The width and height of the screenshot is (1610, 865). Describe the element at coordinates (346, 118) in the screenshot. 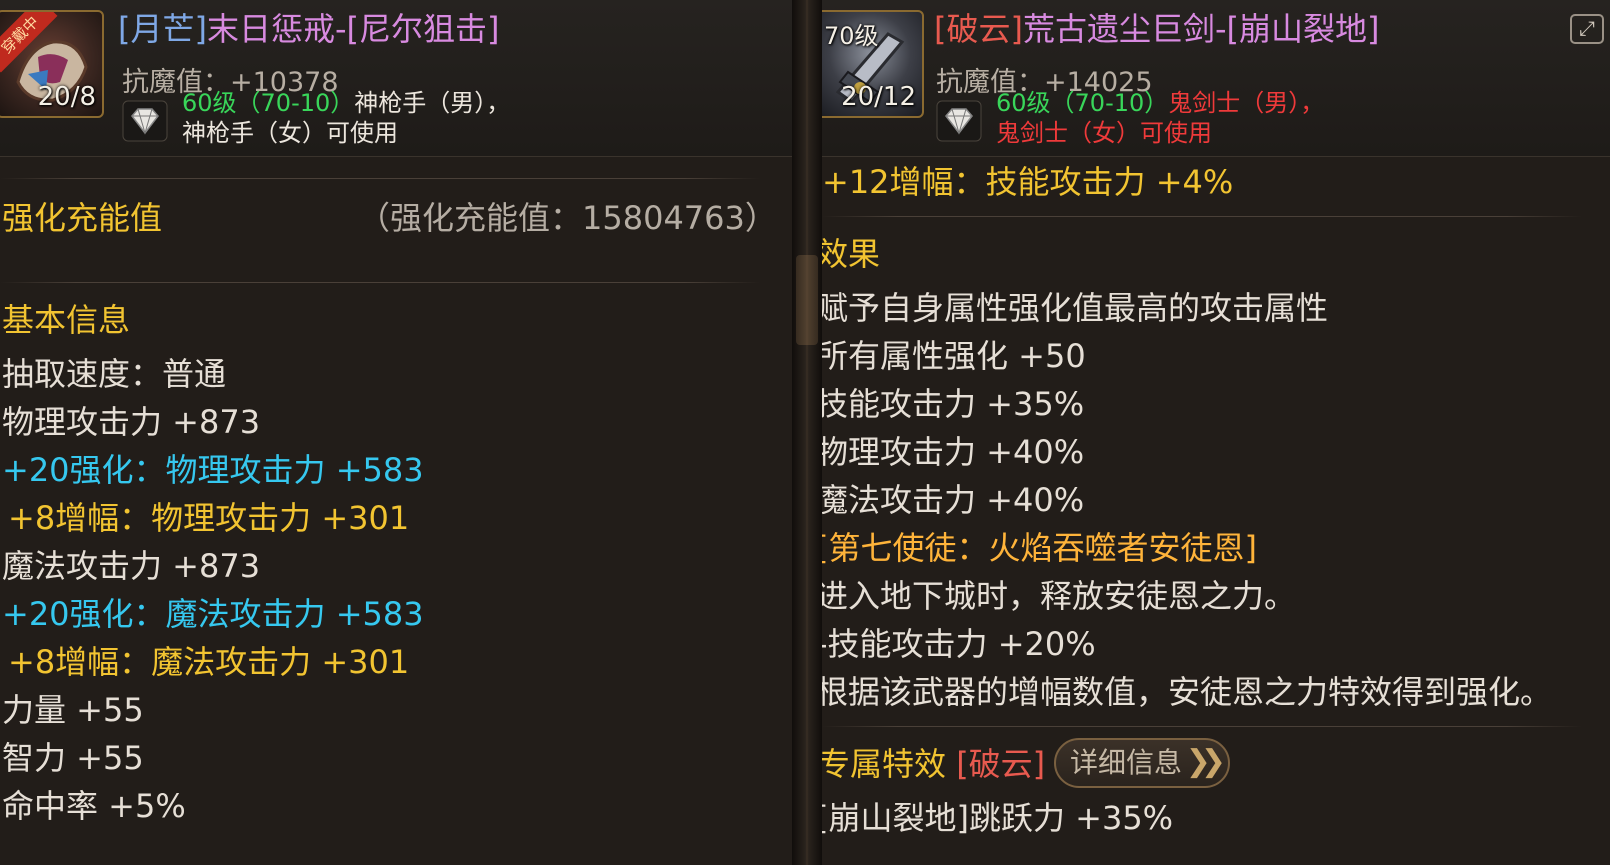

I see `left-level-requirement: 60级（70-10）神枪手（男）， 神枪手（女）可使用` at that location.